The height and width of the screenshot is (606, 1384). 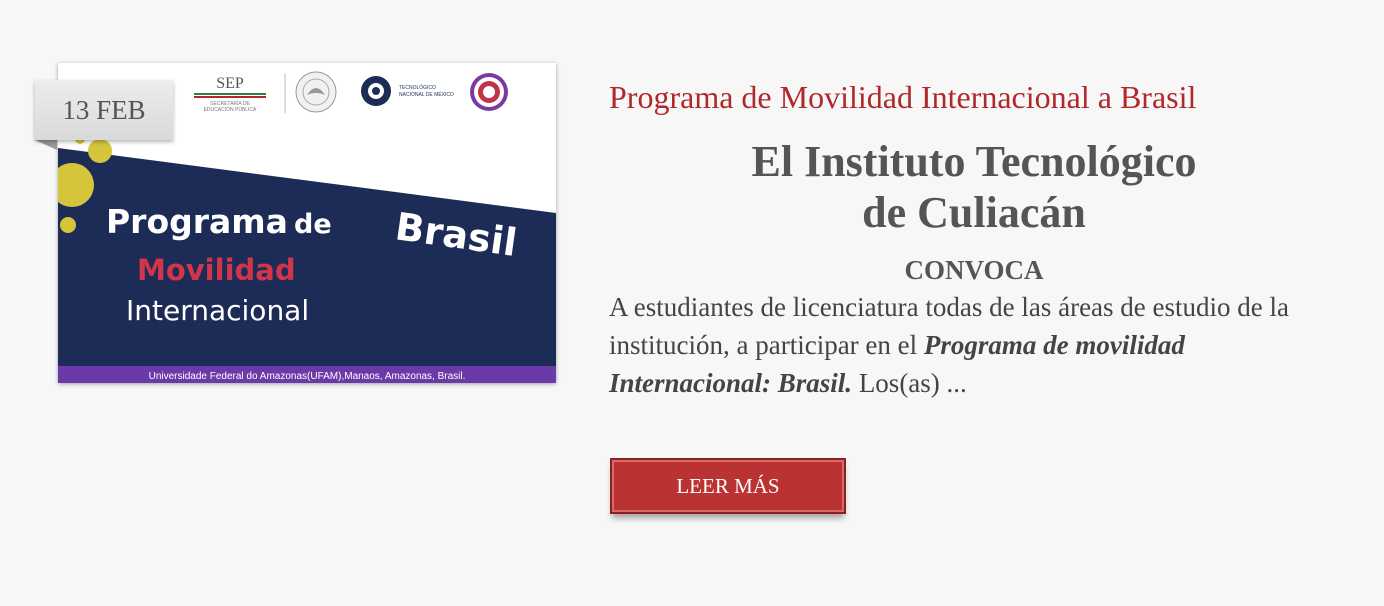 What do you see at coordinates (316, 92) in the screenshot?
I see `mexico-seal-icon` at bounding box center [316, 92].